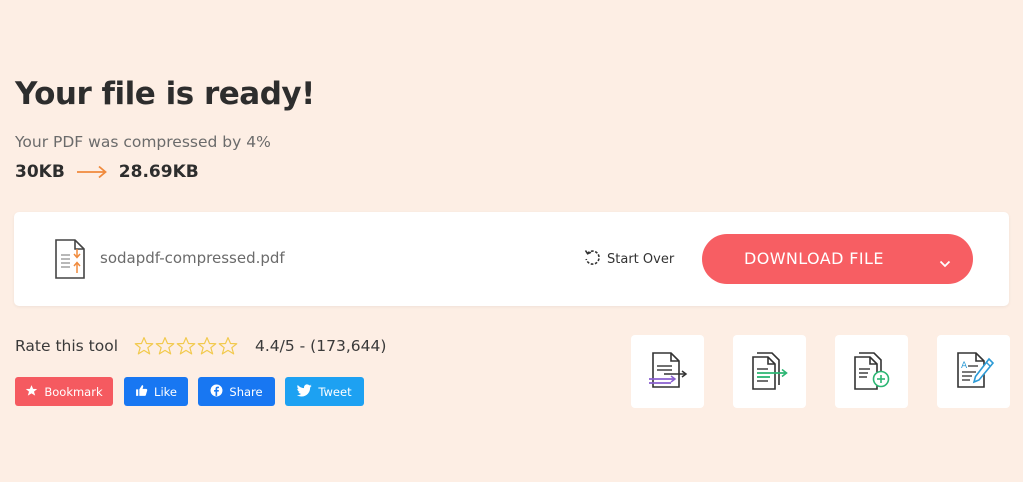 This screenshot has height=482, width=1023. What do you see at coordinates (216, 392) in the screenshot?
I see `facebook-icon` at bounding box center [216, 392].